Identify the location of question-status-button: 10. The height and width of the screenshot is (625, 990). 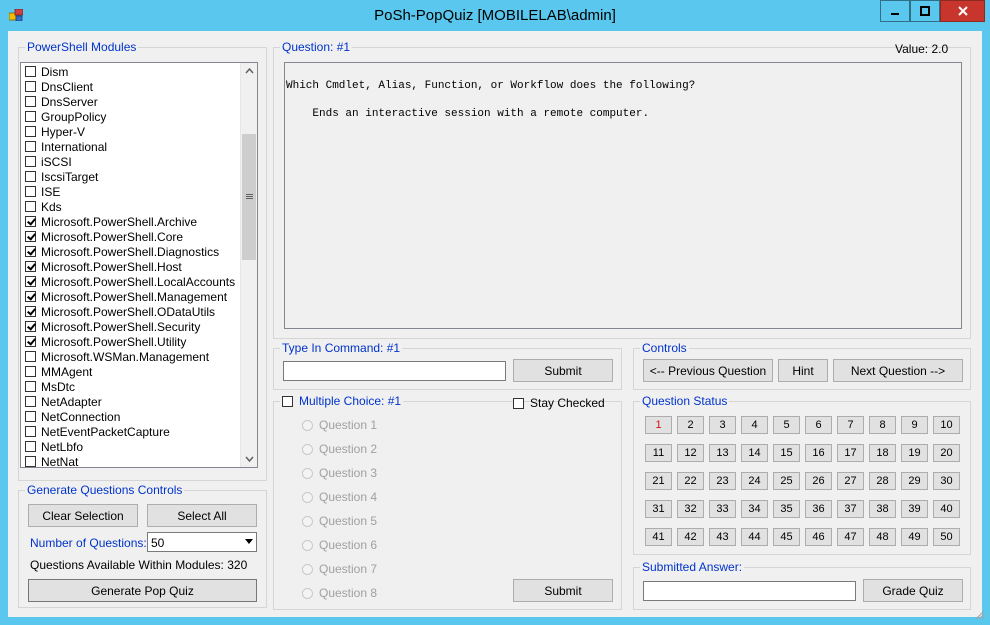
(946, 425).